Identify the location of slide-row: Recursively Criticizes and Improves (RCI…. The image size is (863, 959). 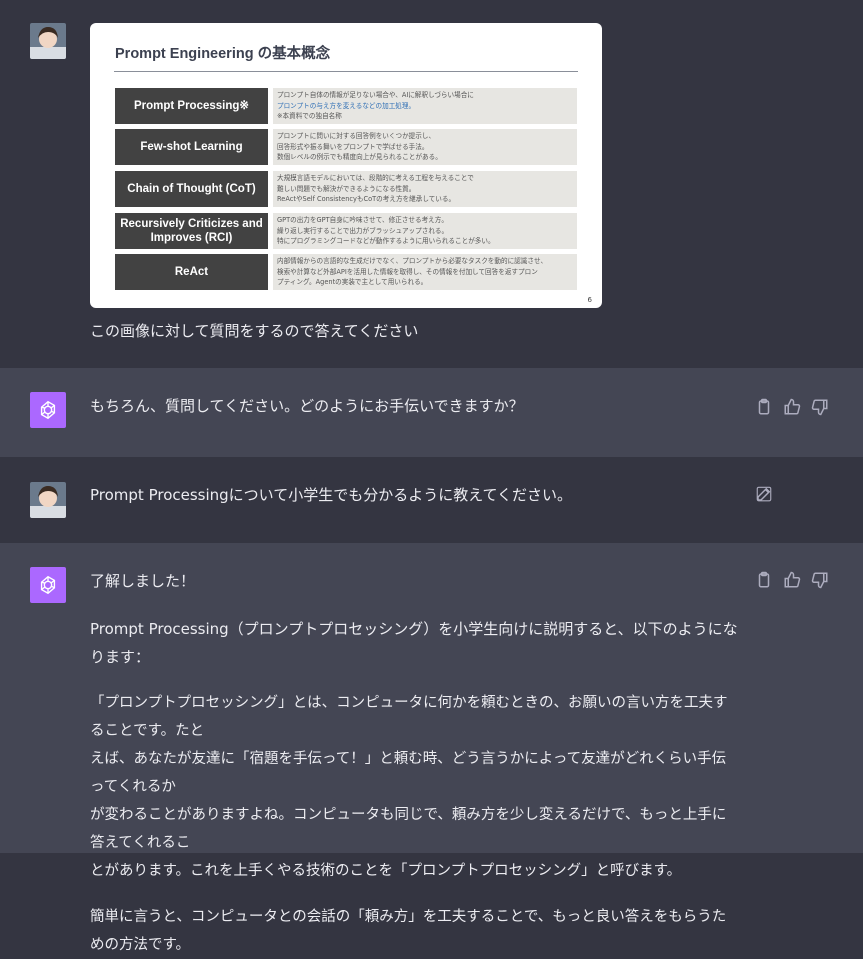
(346, 231).